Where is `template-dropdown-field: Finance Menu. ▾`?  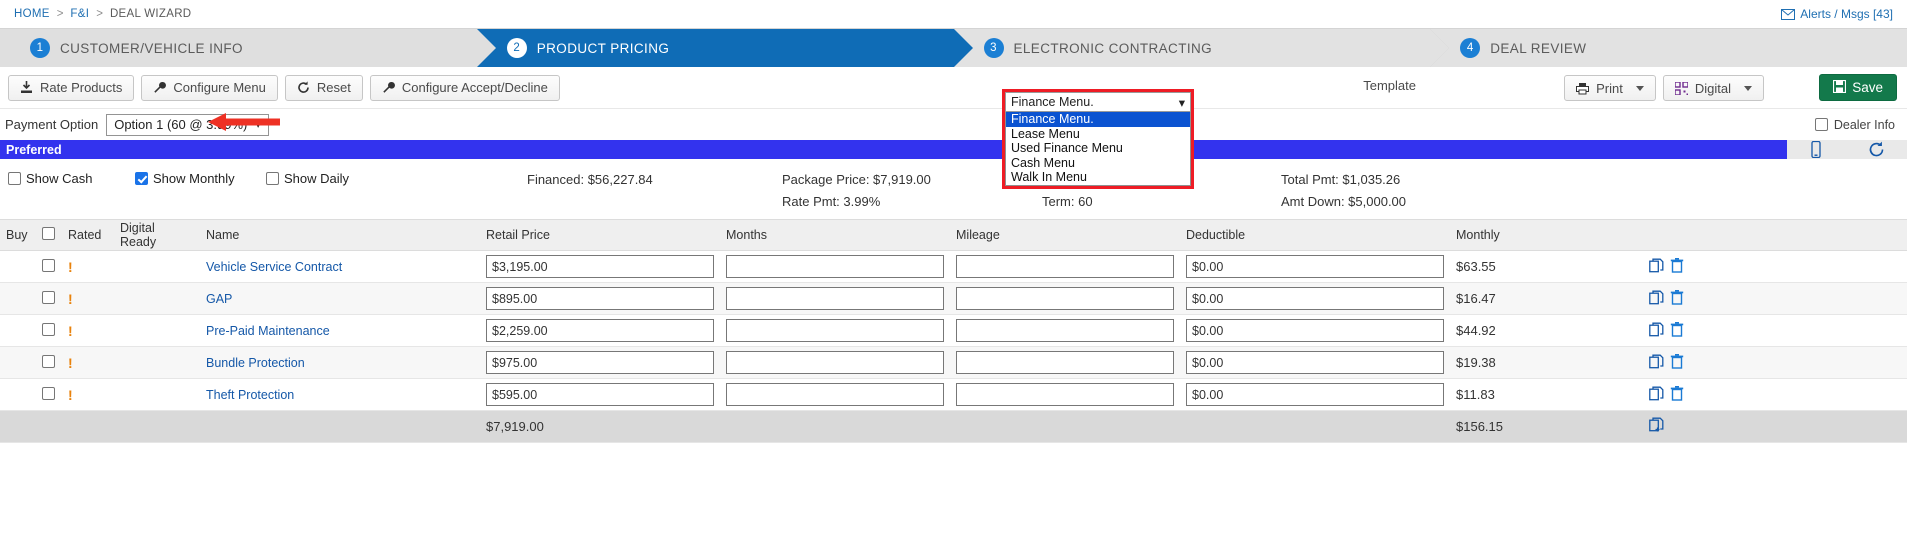
template-dropdown-field: Finance Menu. ▾ is located at coordinates (1098, 102).